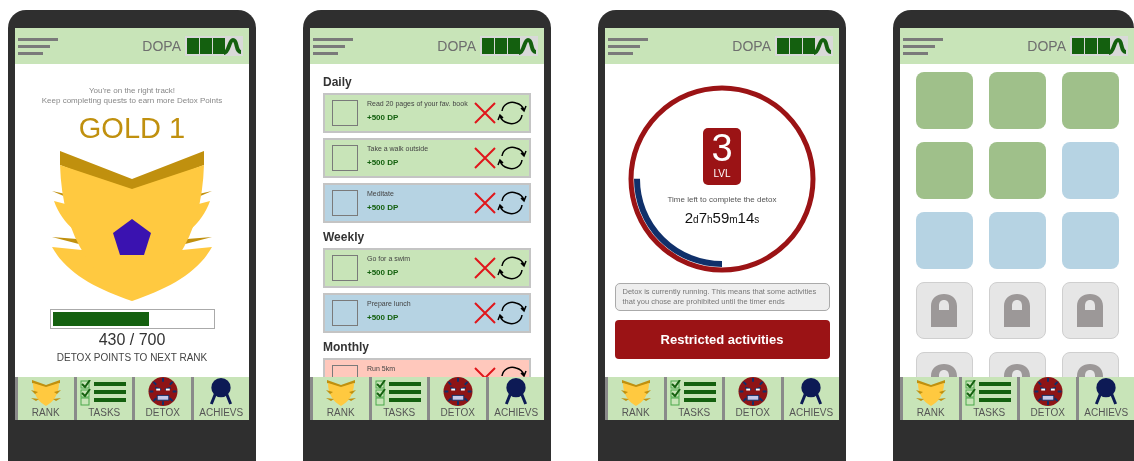  Describe the element at coordinates (722, 199) in the screenshot. I see `timer-caption: Time left to complete the detox` at that location.